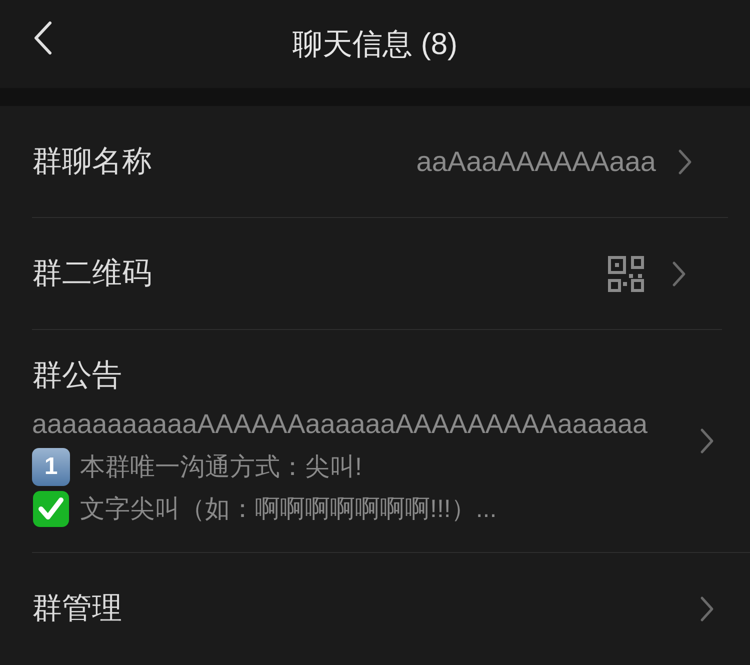 The image size is (750, 665). What do you see at coordinates (77, 375) in the screenshot?
I see `row-label: 群公告` at bounding box center [77, 375].